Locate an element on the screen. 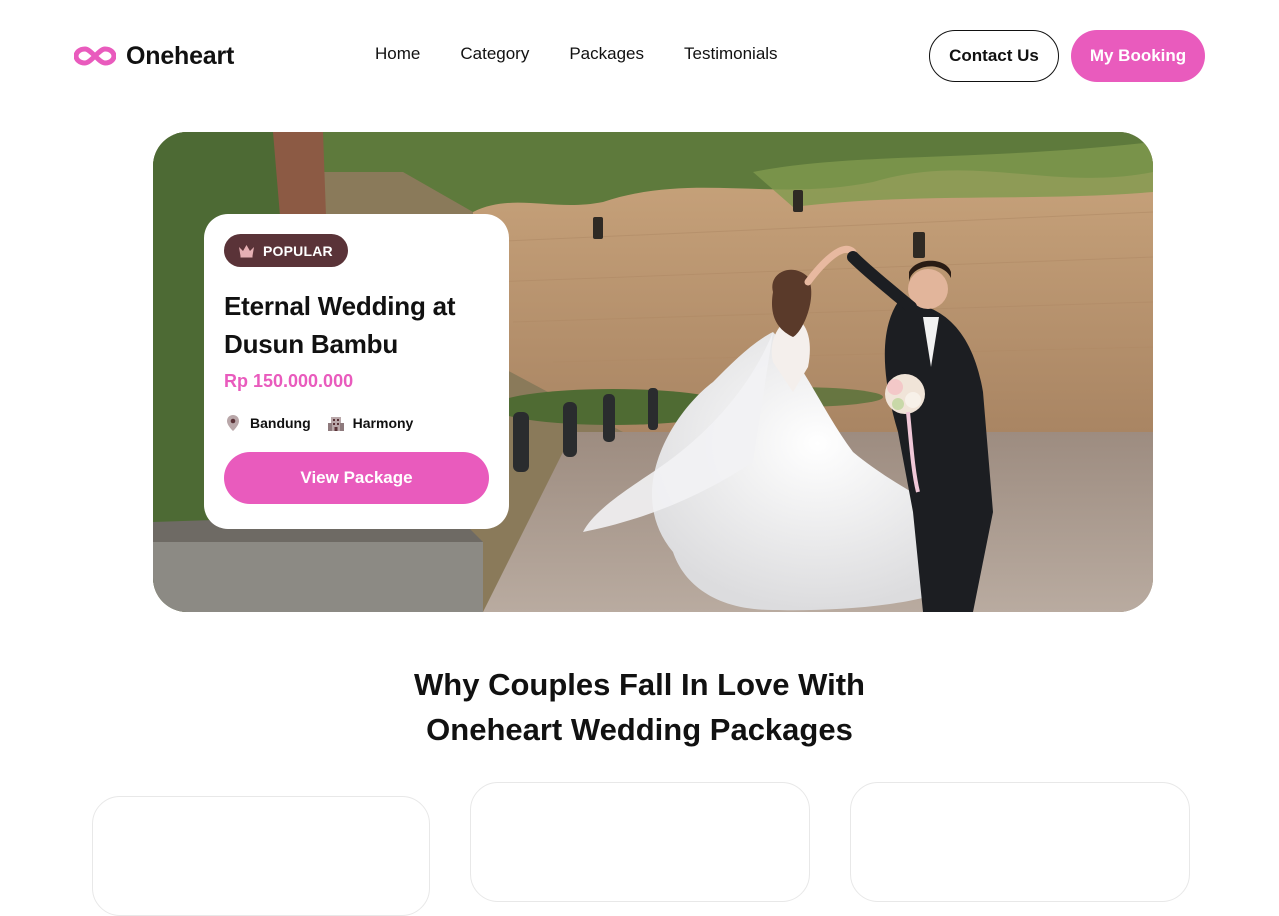 This screenshot has width=1279, height=916. popular-badge-label: POPULAR is located at coordinates (298, 250).